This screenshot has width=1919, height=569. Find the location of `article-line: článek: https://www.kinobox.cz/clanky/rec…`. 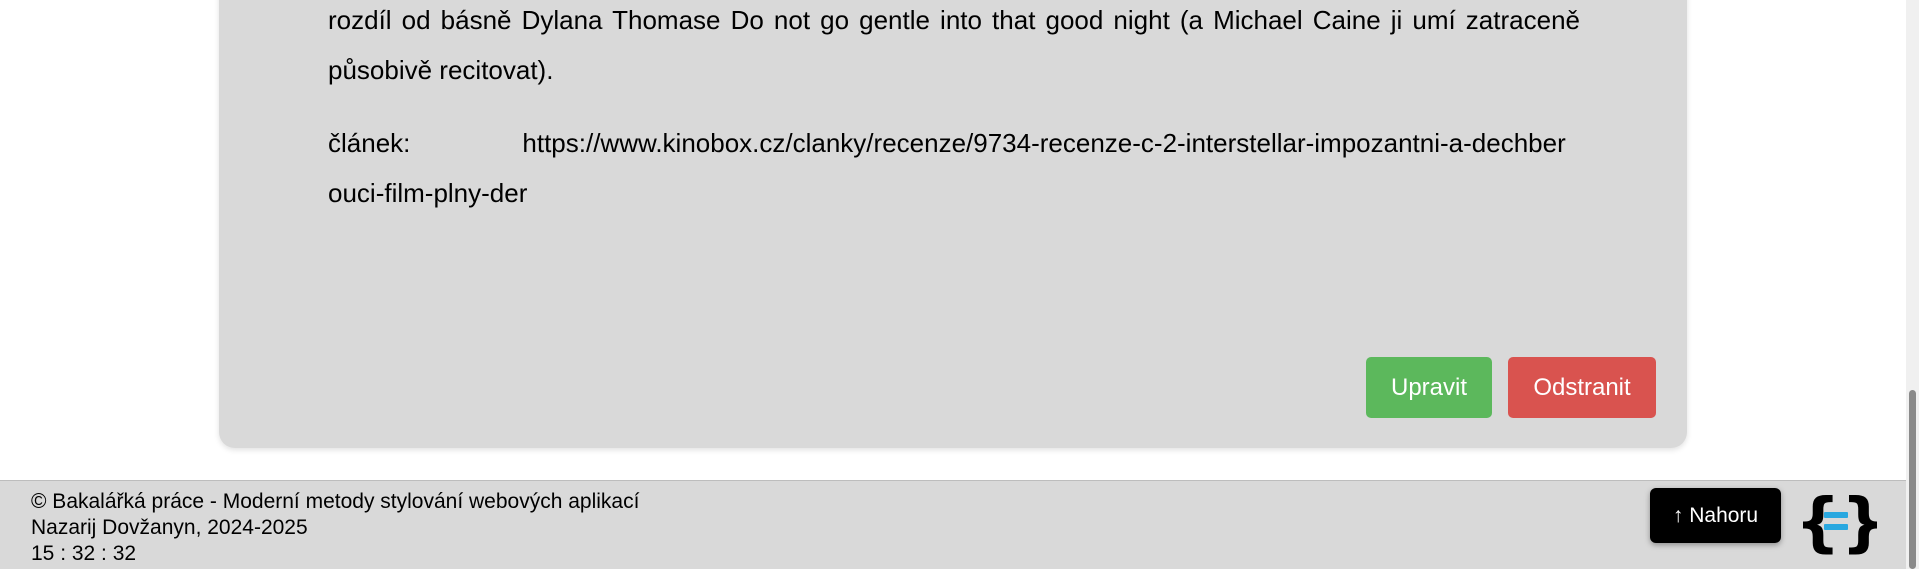

article-line: článek: https://www.kinobox.cz/clanky/rec… is located at coordinates (954, 168).